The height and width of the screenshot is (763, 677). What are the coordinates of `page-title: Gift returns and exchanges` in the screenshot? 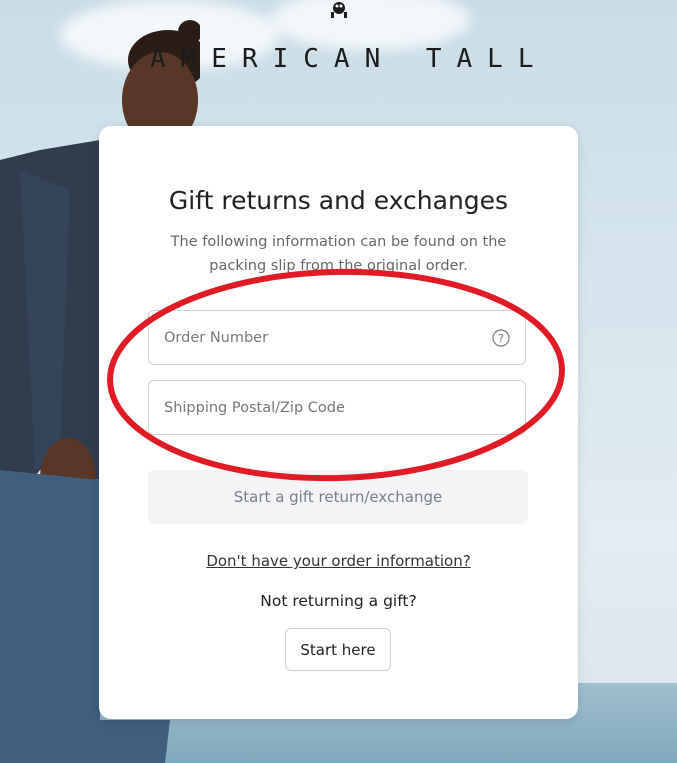 It's located at (338, 200).